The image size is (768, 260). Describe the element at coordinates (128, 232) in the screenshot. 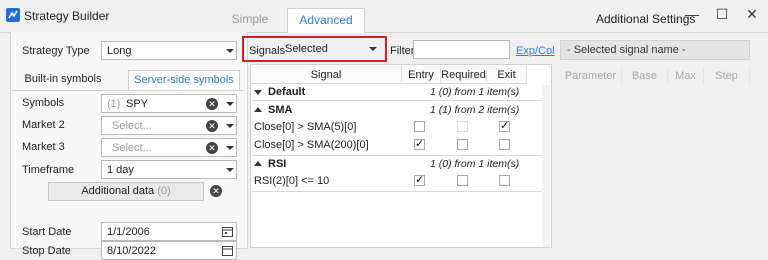

I see `start-date-value: 1/1/2006` at that location.